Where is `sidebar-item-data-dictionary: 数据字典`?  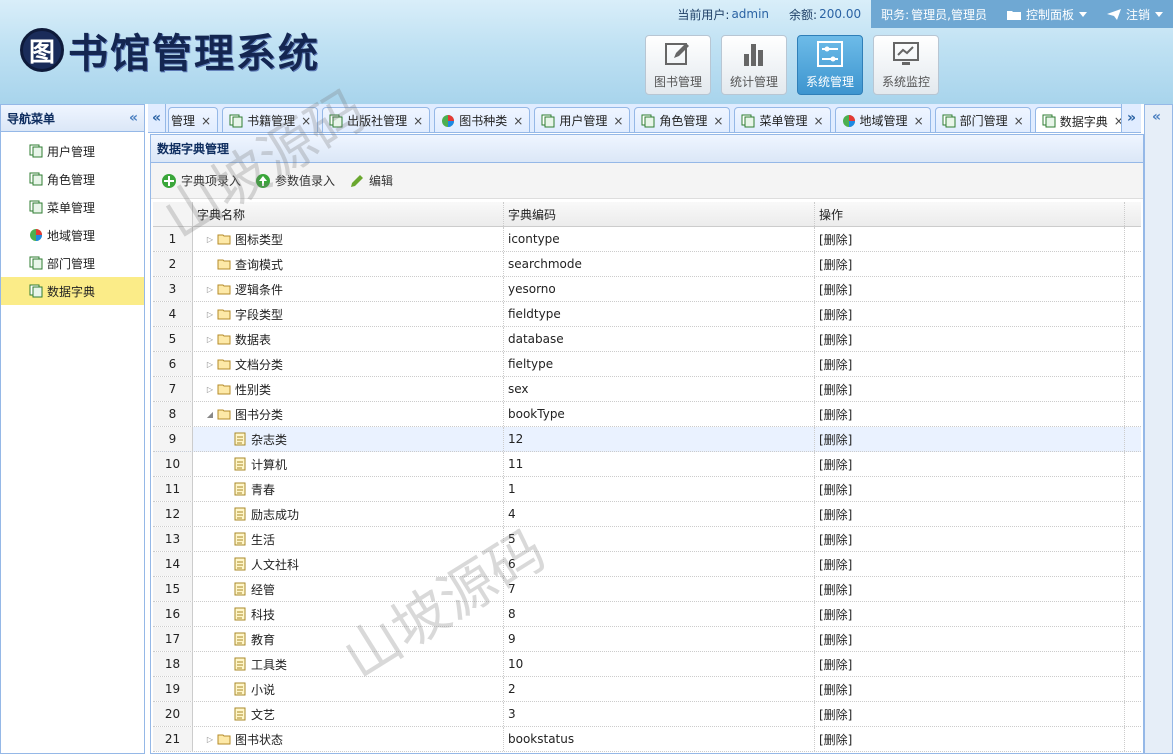 sidebar-item-data-dictionary: 数据字典 is located at coordinates (72, 291).